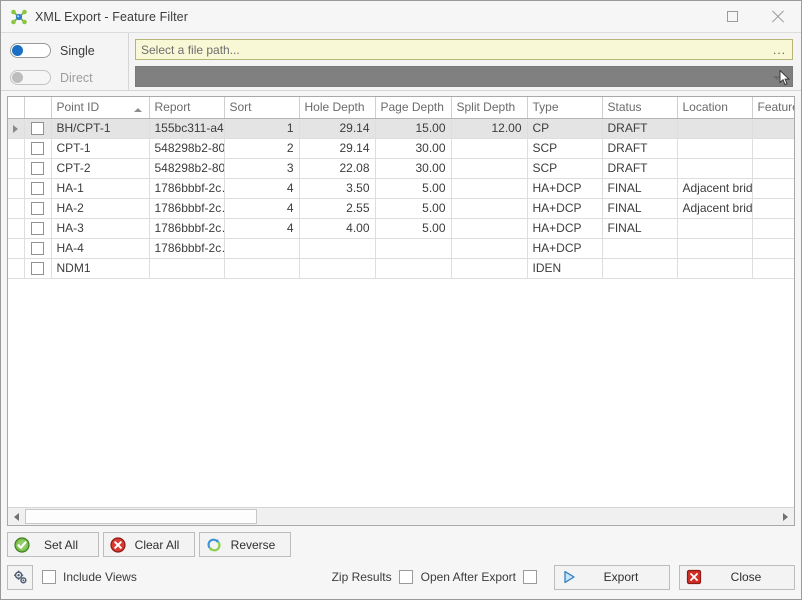 The image size is (802, 600). Describe the element at coordinates (530, 577) in the screenshot. I see `open-after-export-checkbox` at that location.